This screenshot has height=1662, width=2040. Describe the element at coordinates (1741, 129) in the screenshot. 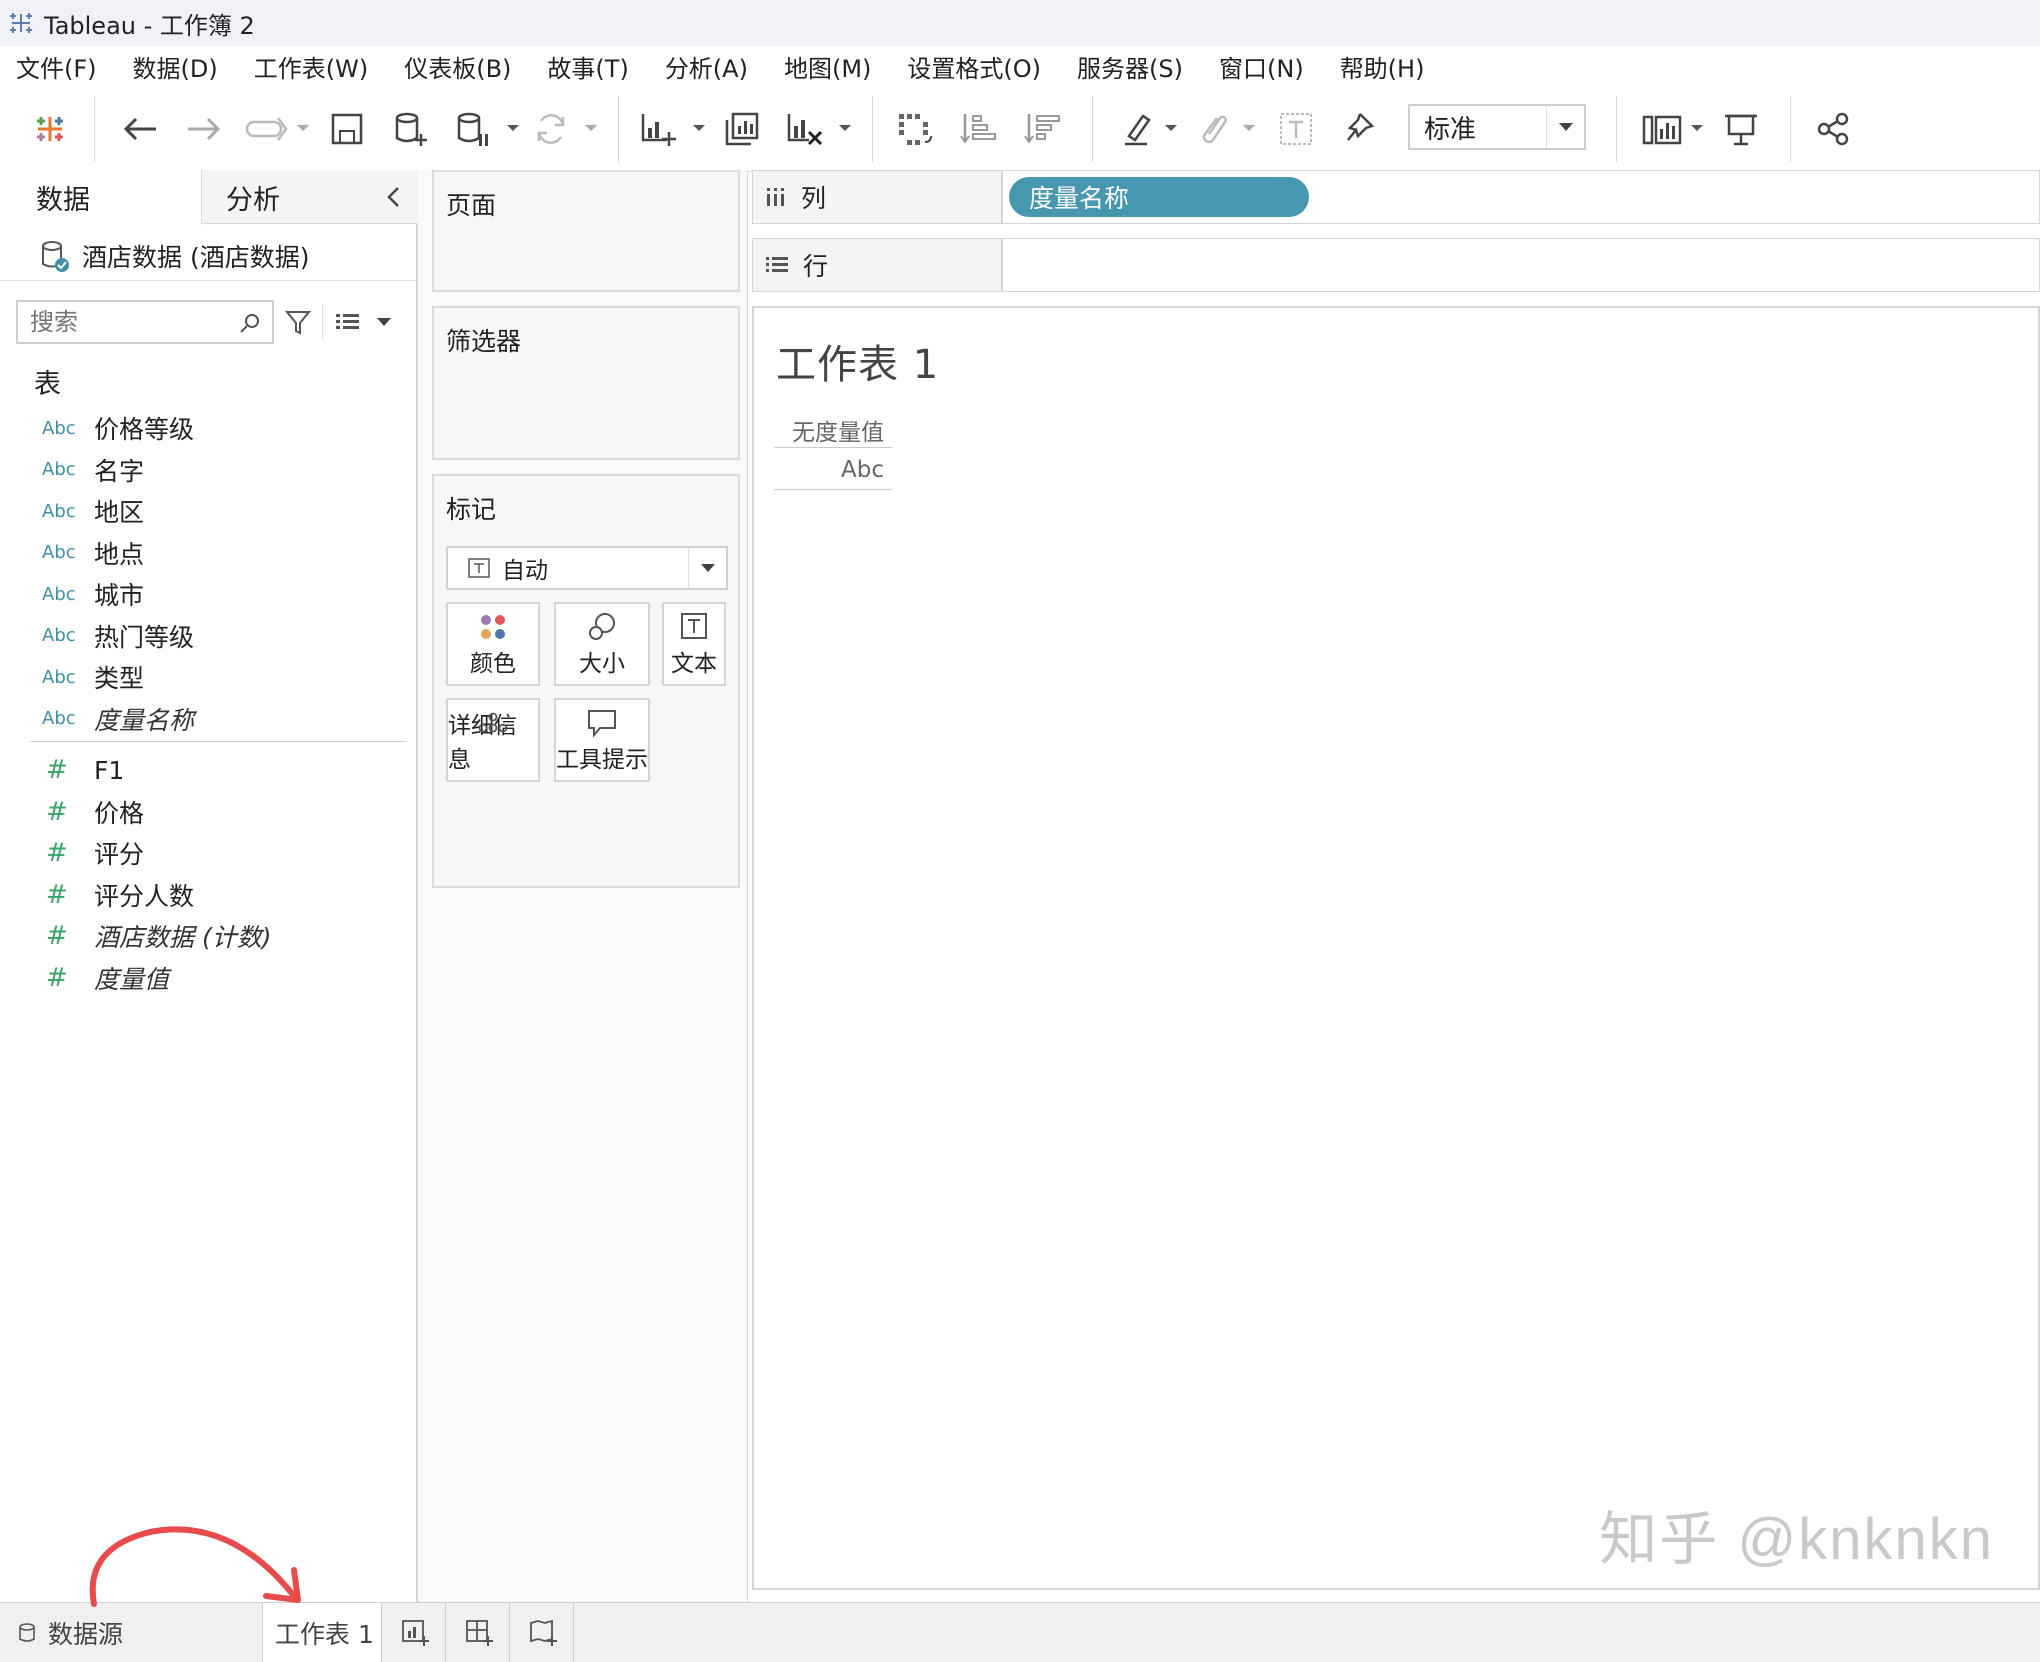

I see `presentation-mode-icon` at that location.